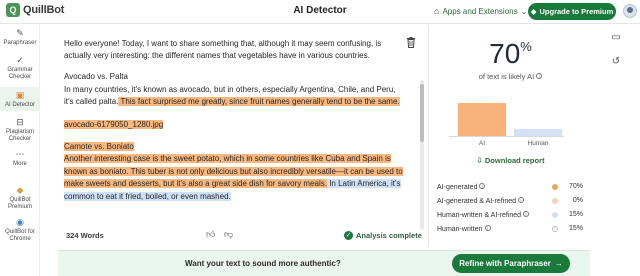 The height and width of the screenshot is (276, 640). What do you see at coordinates (620, 136) in the screenshot?
I see `tool-rail: ▭ ↺` at bounding box center [620, 136].